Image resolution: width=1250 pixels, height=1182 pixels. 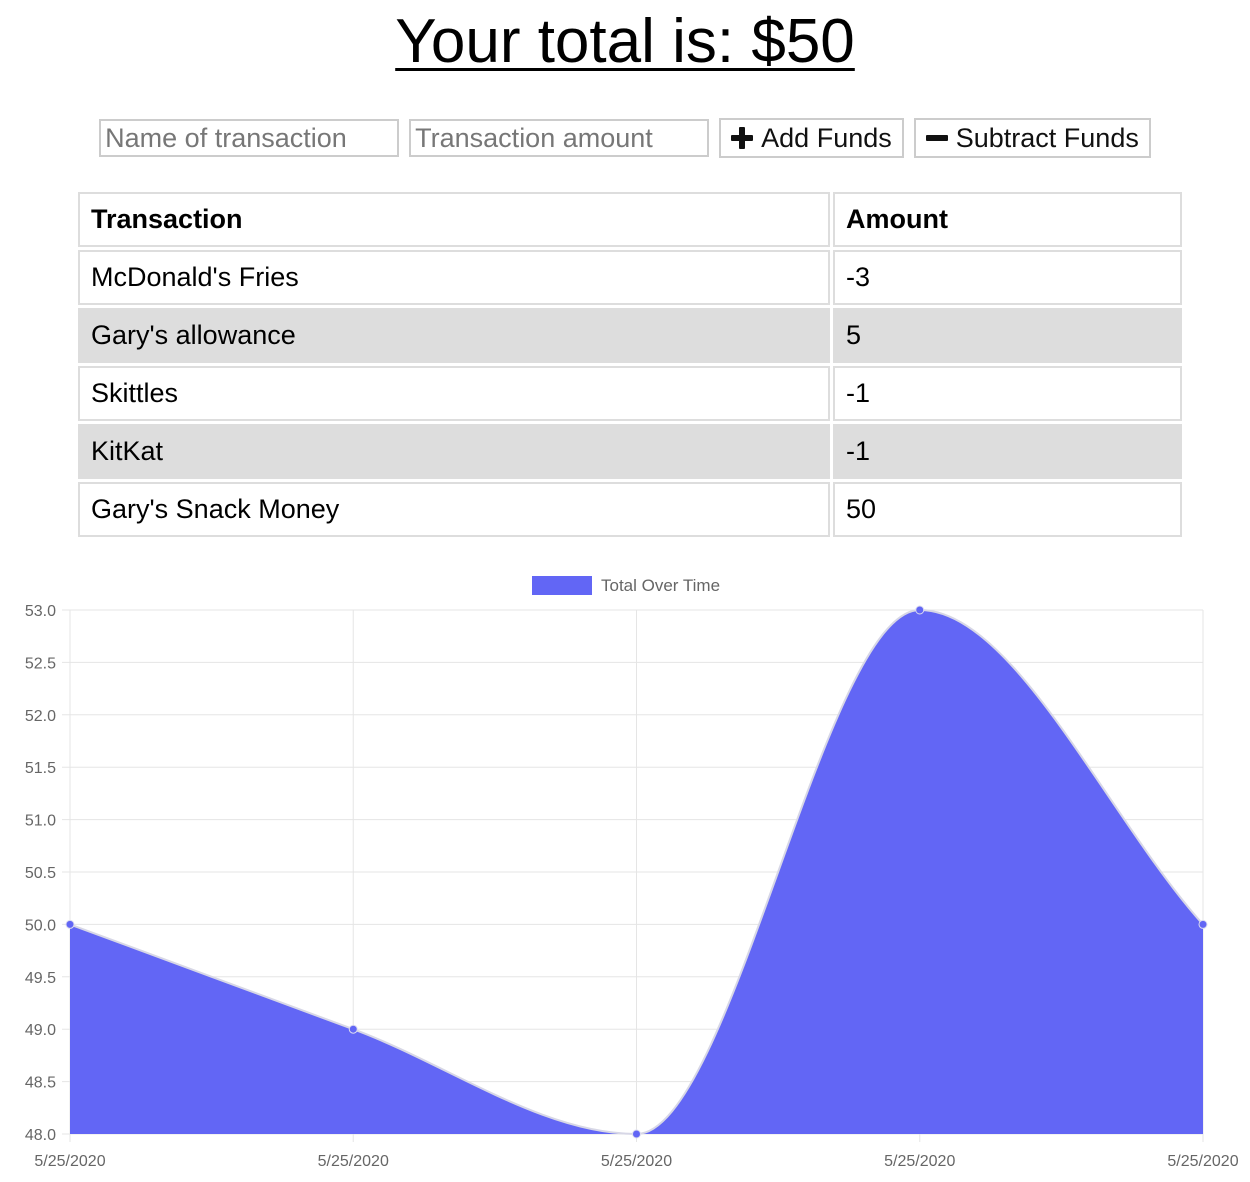 What do you see at coordinates (454, 451) in the screenshot?
I see `transaction-name-cell: KitKat` at bounding box center [454, 451].